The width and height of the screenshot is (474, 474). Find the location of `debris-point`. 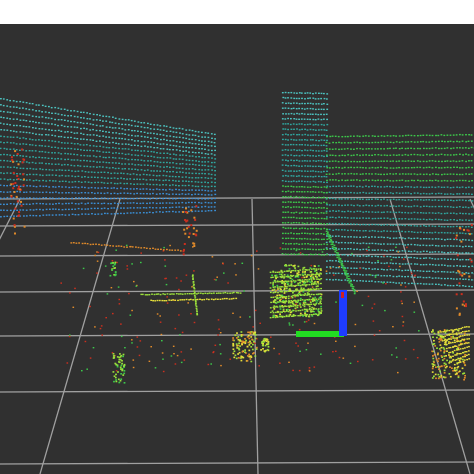

debris-point is located at coordinates (124, 364).